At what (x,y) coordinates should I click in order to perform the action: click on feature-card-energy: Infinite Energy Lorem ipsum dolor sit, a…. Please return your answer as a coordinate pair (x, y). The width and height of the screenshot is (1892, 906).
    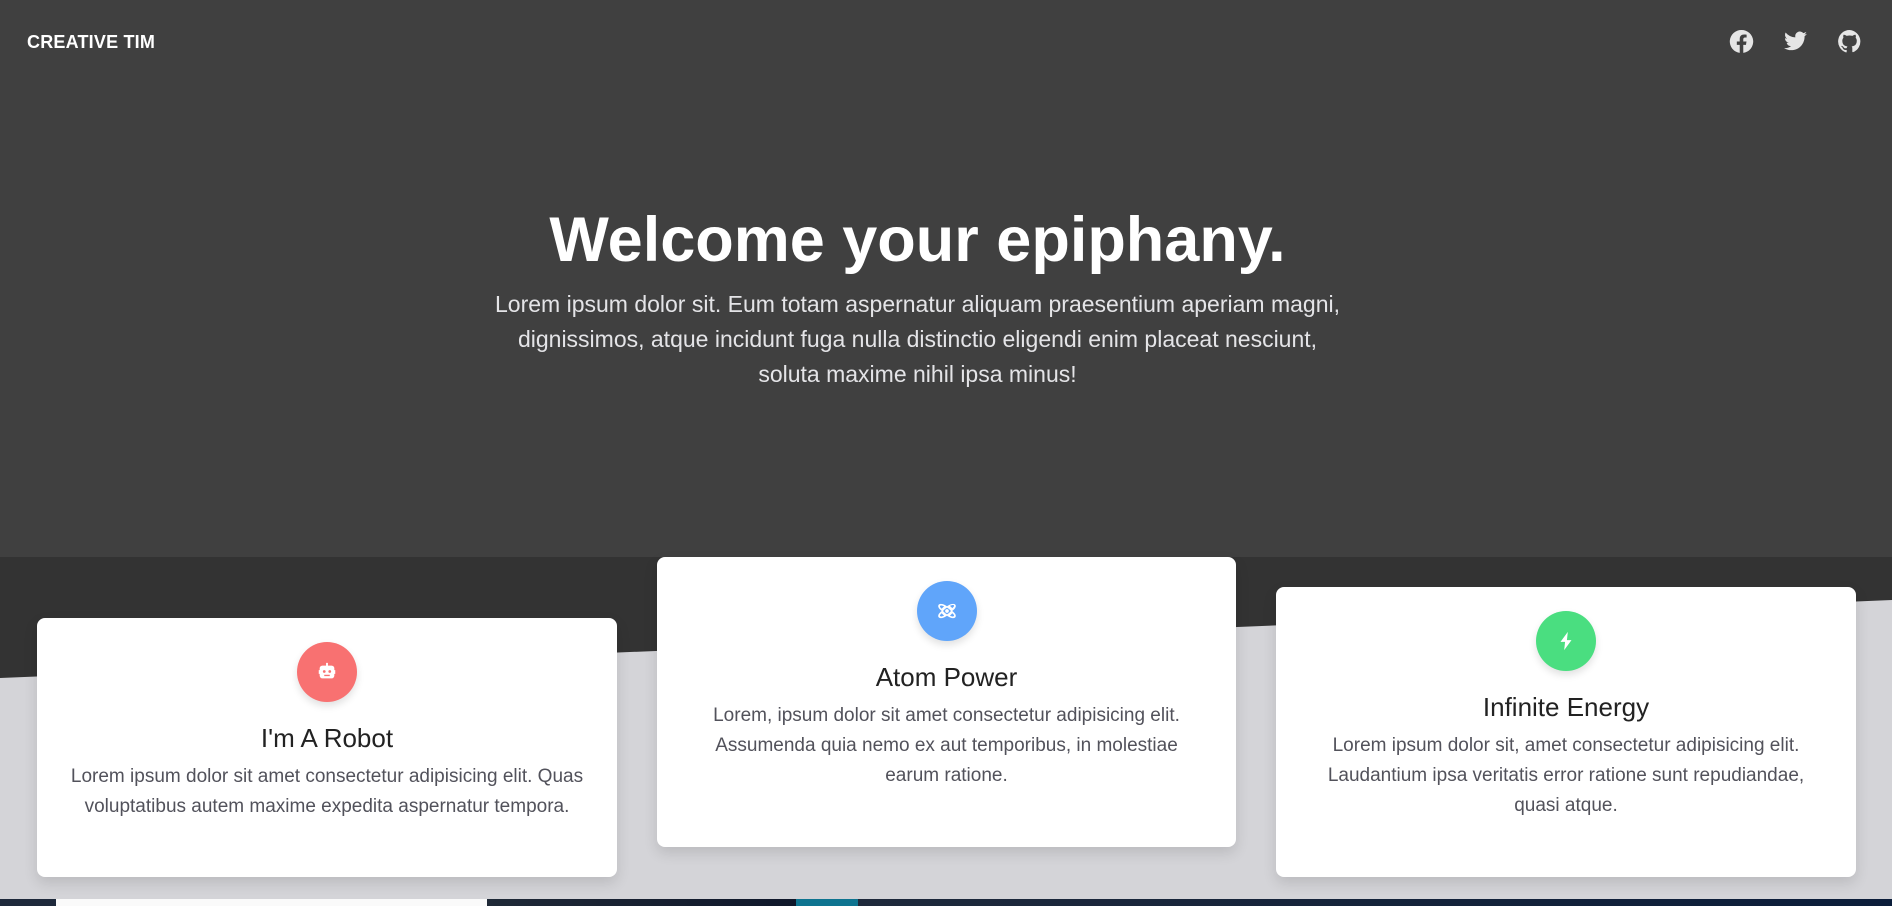
    Looking at the image, I should click on (1566, 732).